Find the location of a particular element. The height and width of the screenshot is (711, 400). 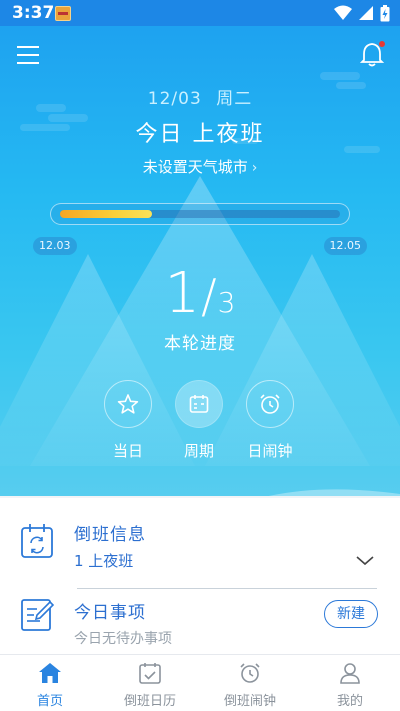

app-notification-icon is located at coordinates (63, 13).